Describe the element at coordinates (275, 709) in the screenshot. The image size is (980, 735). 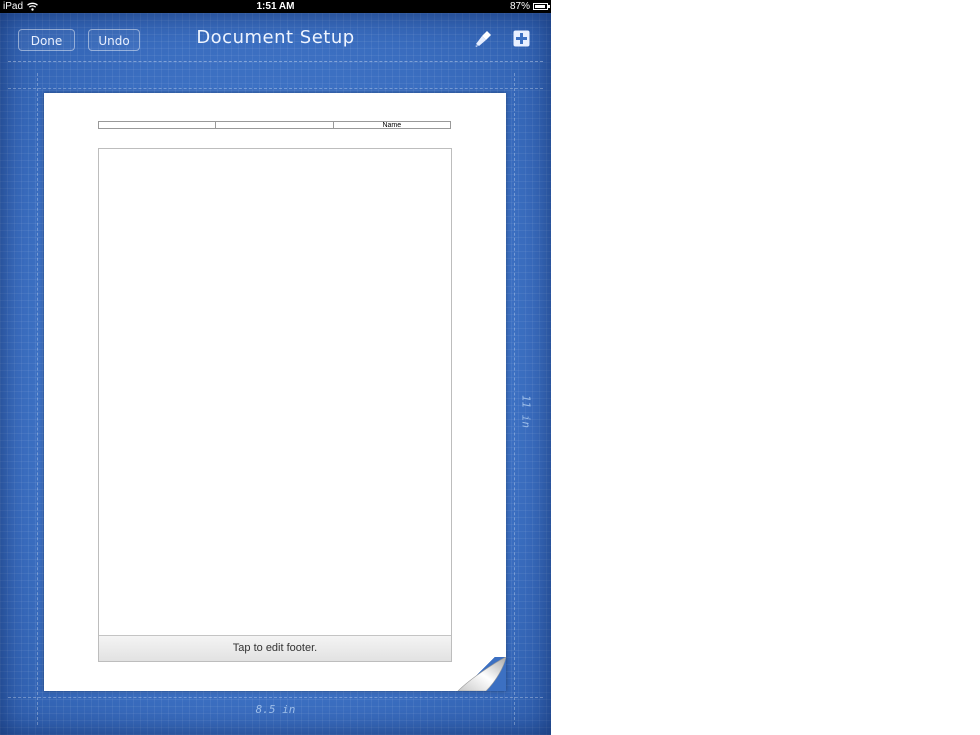
I see `width-dimension-label: 8.5 in` at that location.